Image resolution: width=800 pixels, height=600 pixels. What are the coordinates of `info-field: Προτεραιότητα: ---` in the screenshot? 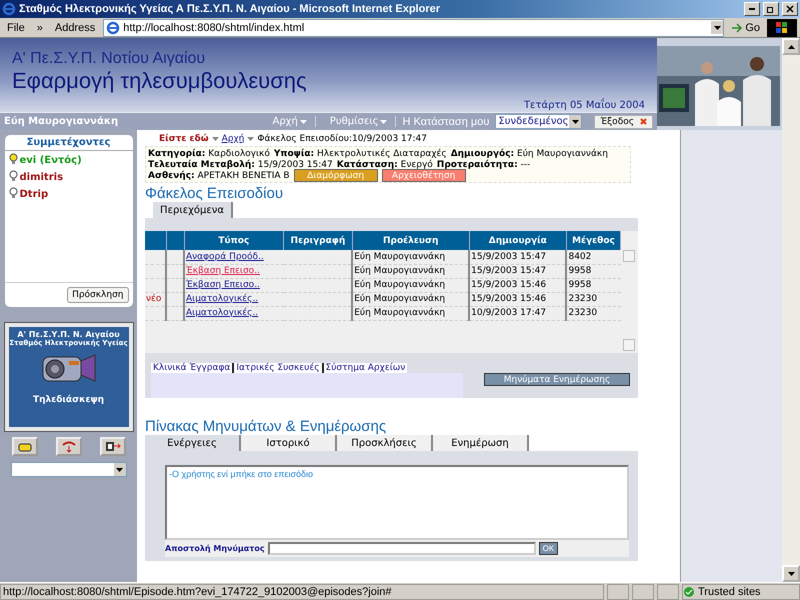 It's located at (483, 165).